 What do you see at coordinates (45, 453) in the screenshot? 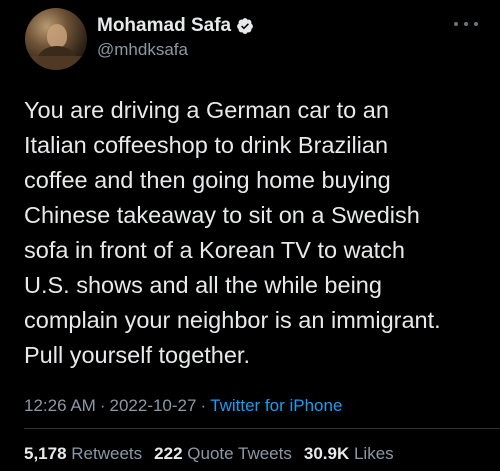
I see `retweets-count: 5,178` at bounding box center [45, 453].